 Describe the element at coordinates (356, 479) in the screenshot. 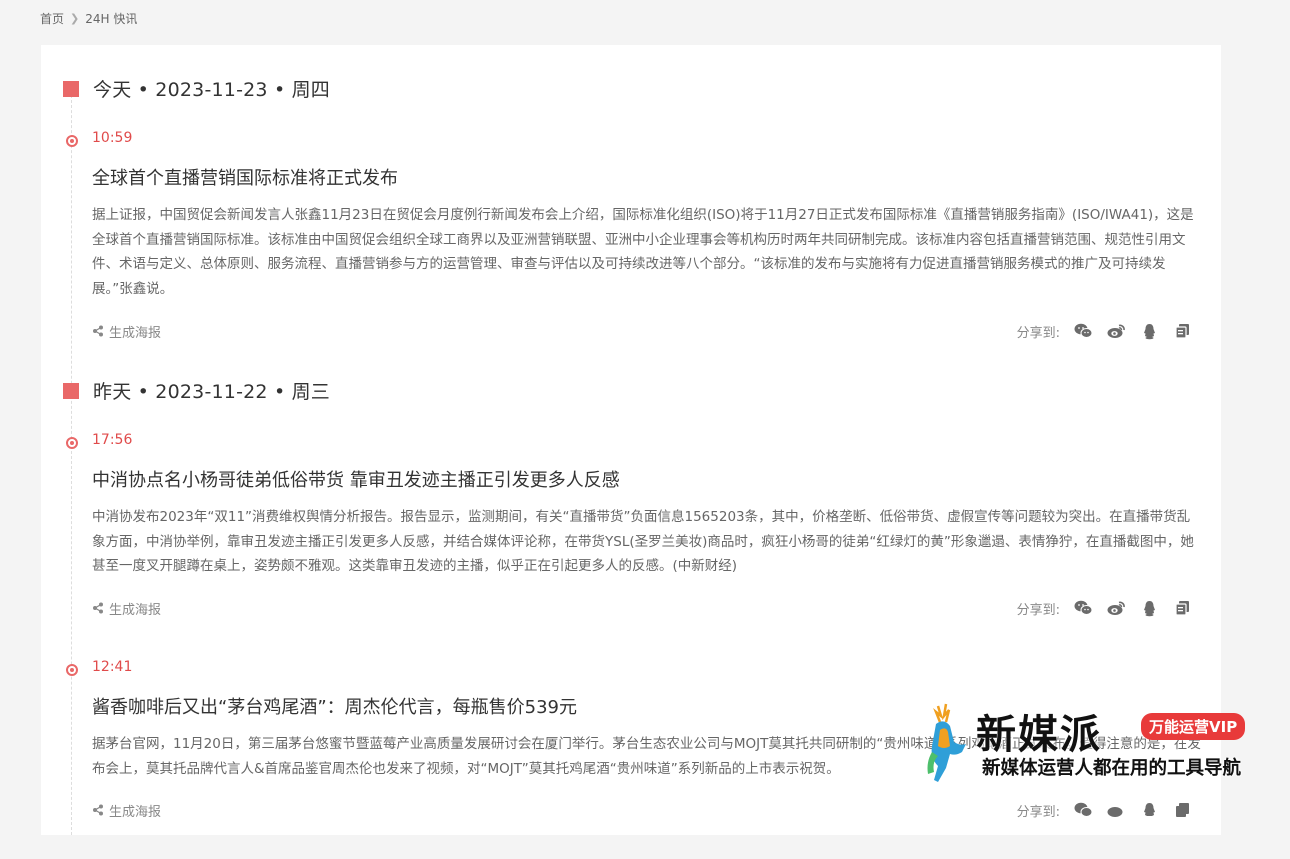

I see `news-title: 中消协点名小杨哥徒弟低俗带货 靠审丑发迹主播正引发更多人反感` at that location.